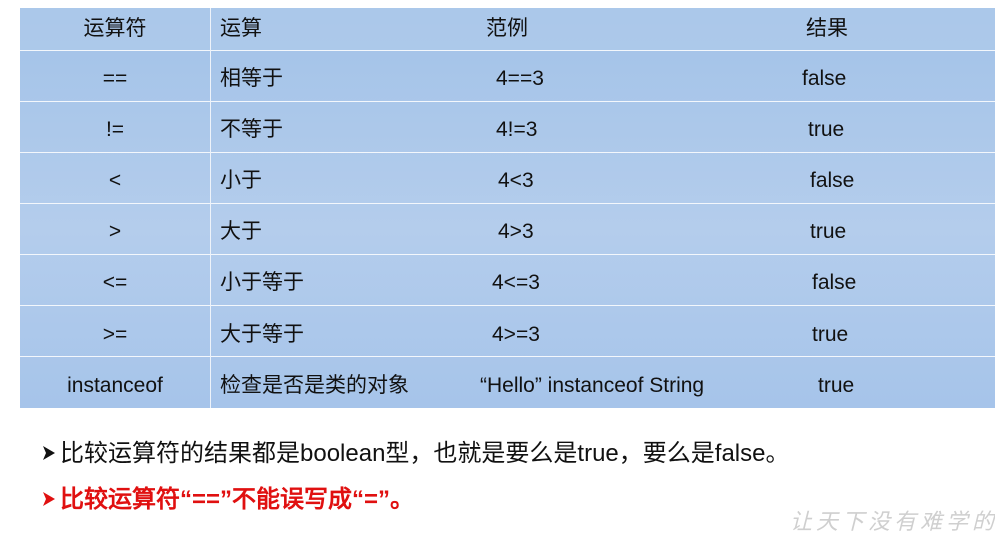 This screenshot has width=995, height=536. I want to click on header-operation: 运算, so click(241, 28).